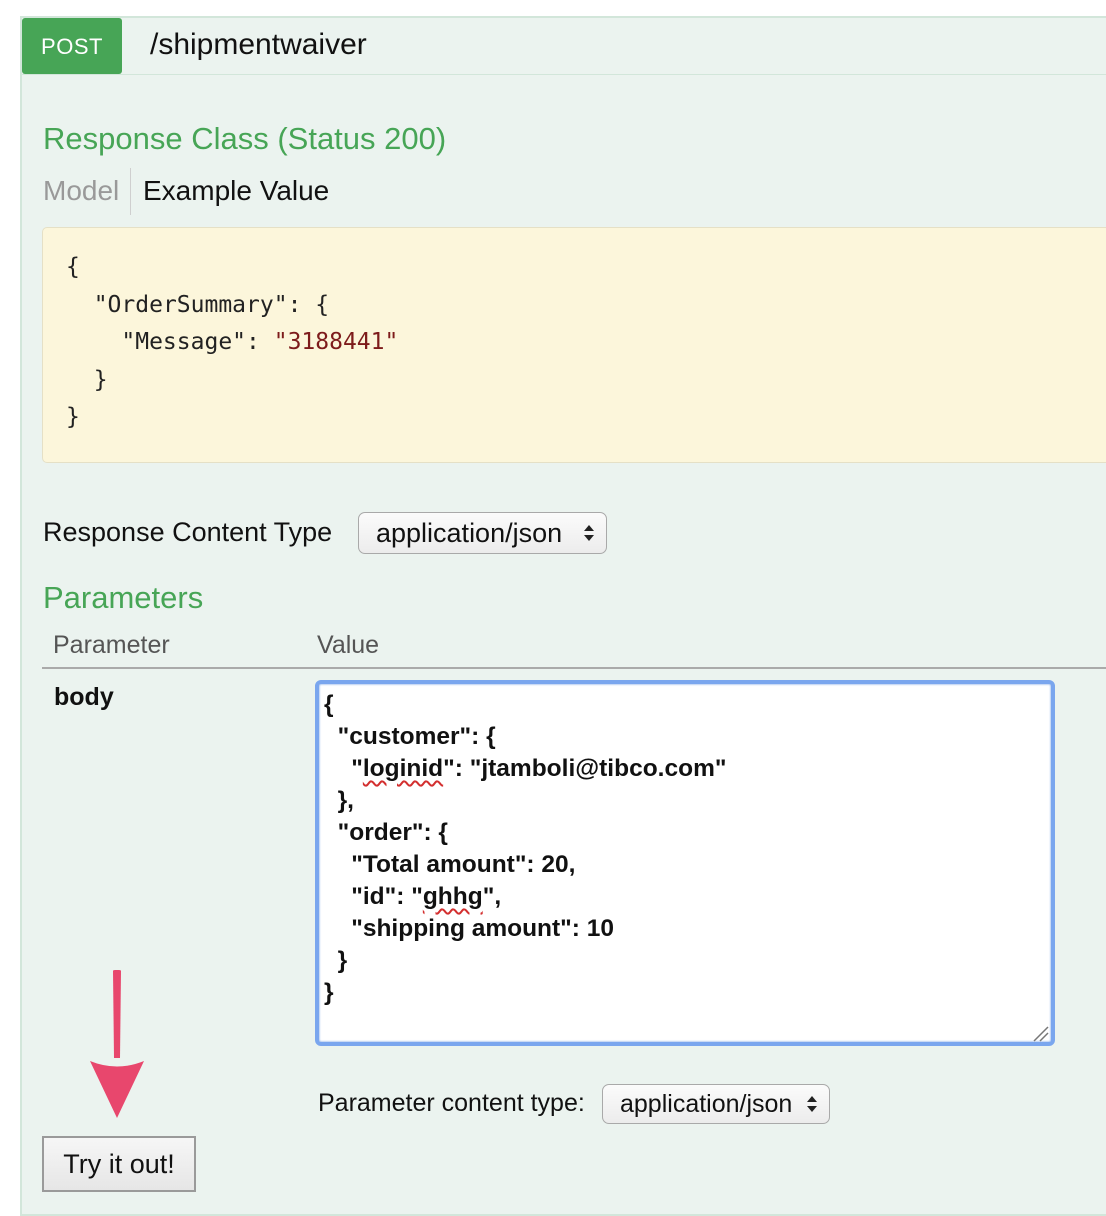 Image resolution: width=1106 pixels, height=1216 pixels. What do you see at coordinates (72, 46) in the screenshot?
I see `http-method-badge: POST` at bounding box center [72, 46].